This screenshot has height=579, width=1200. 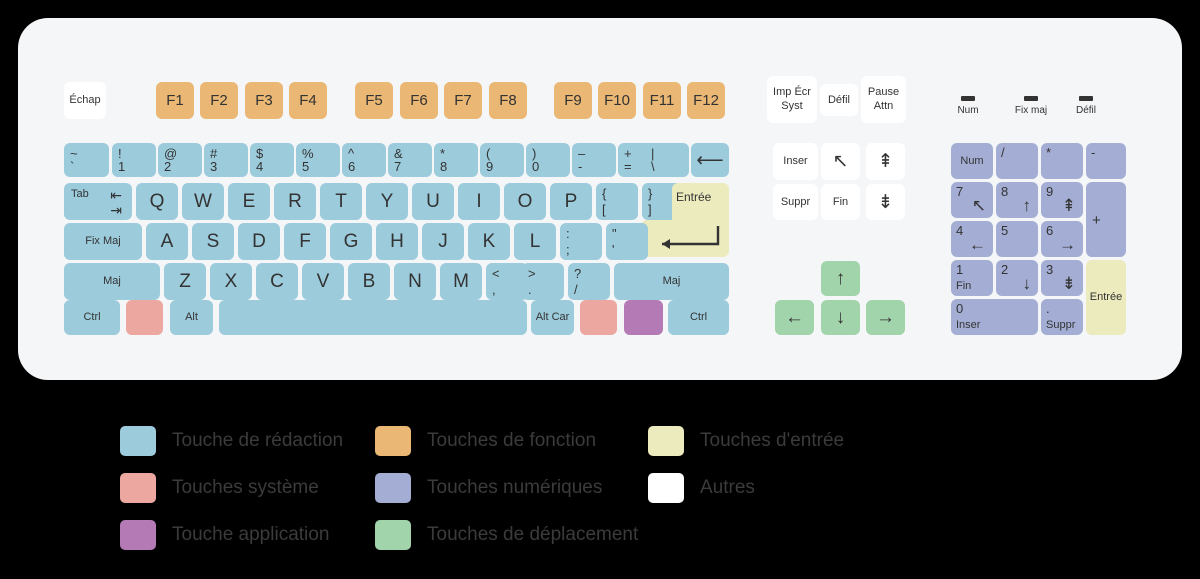 What do you see at coordinates (571, 201) in the screenshot?
I see `key-p: P` at bounding box center [571, 201].